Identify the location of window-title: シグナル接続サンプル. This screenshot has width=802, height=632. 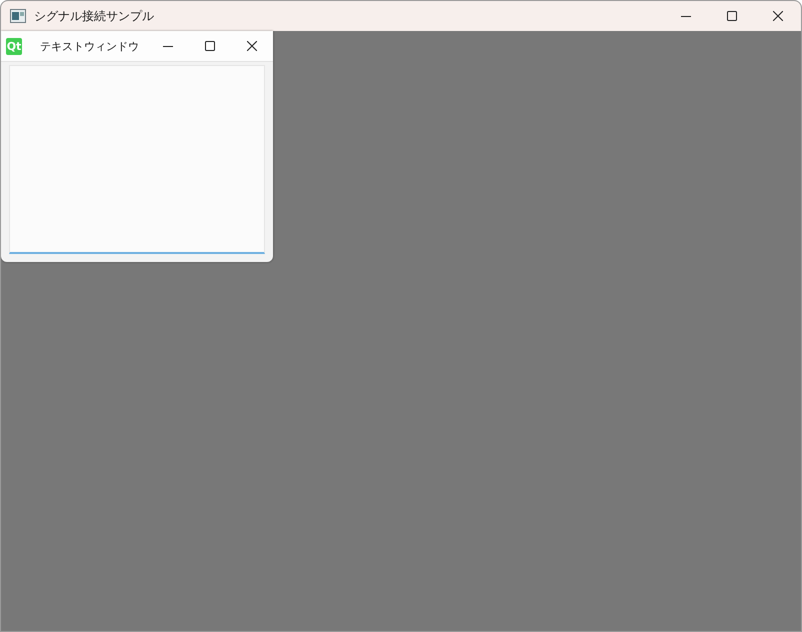
(94, 16).